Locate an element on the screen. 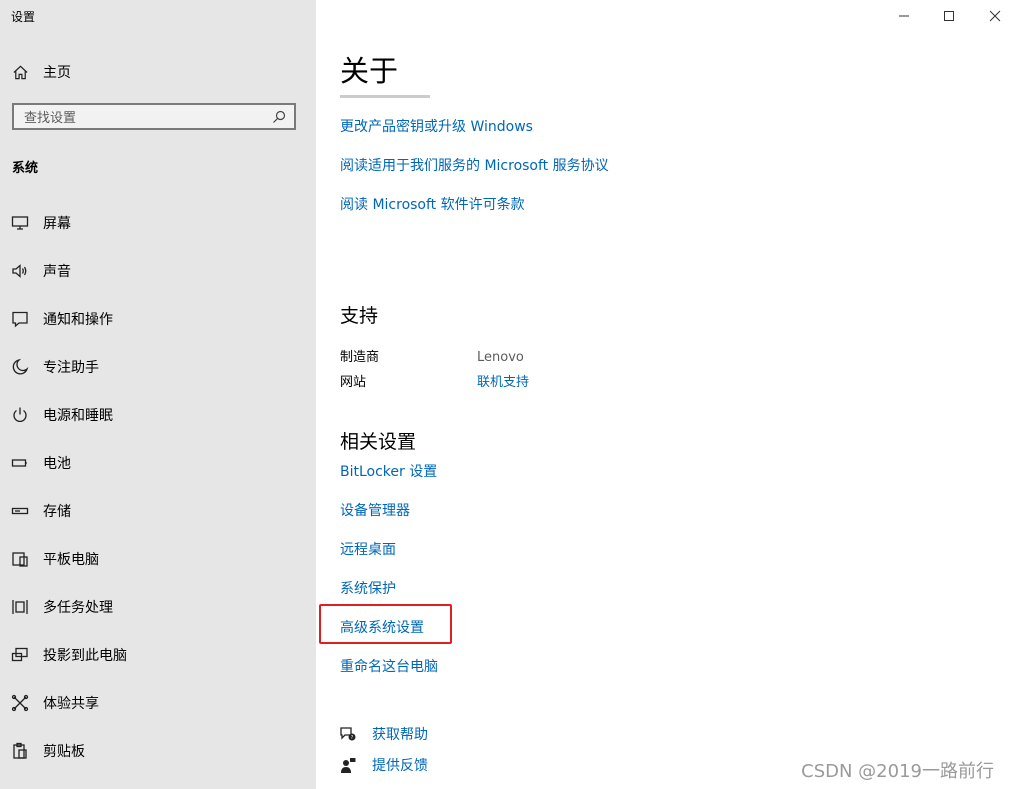 This screenshot has width=1009, height=789. chat-help-icon: ? is located at coordinates (348, 734).